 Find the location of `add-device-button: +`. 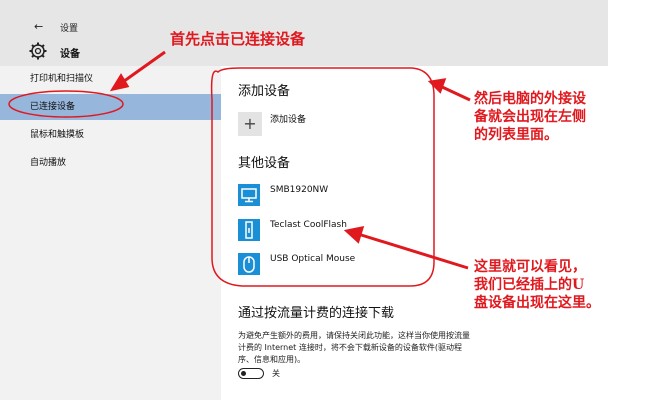

add-device-button: + is located at coordinates (250, 124).